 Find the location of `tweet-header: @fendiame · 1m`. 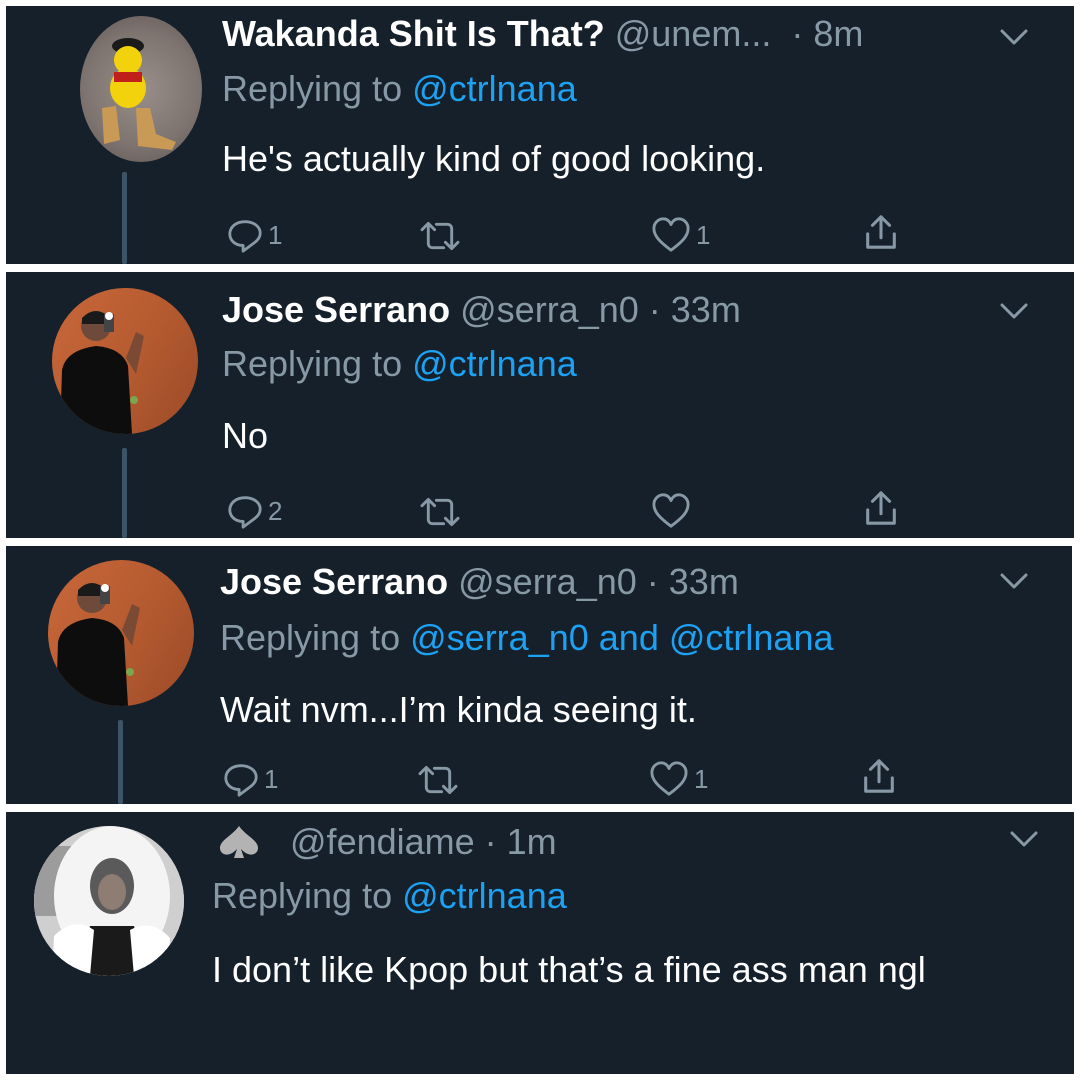

tweet-header: @fendiame · 1m is located at coordinates (384, 841).